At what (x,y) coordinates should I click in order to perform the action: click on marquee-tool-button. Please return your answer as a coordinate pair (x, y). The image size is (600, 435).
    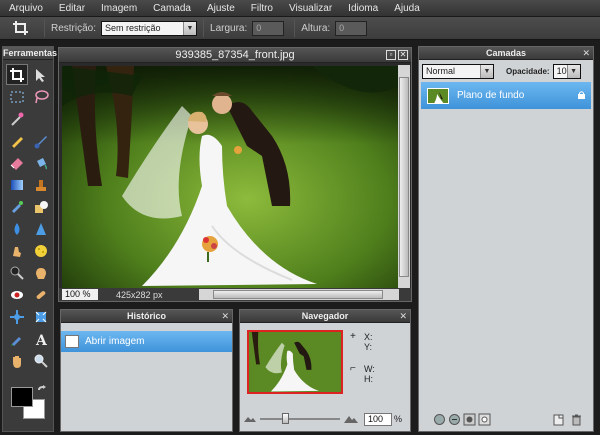
    Looking at the image, I should click on (17, 96).